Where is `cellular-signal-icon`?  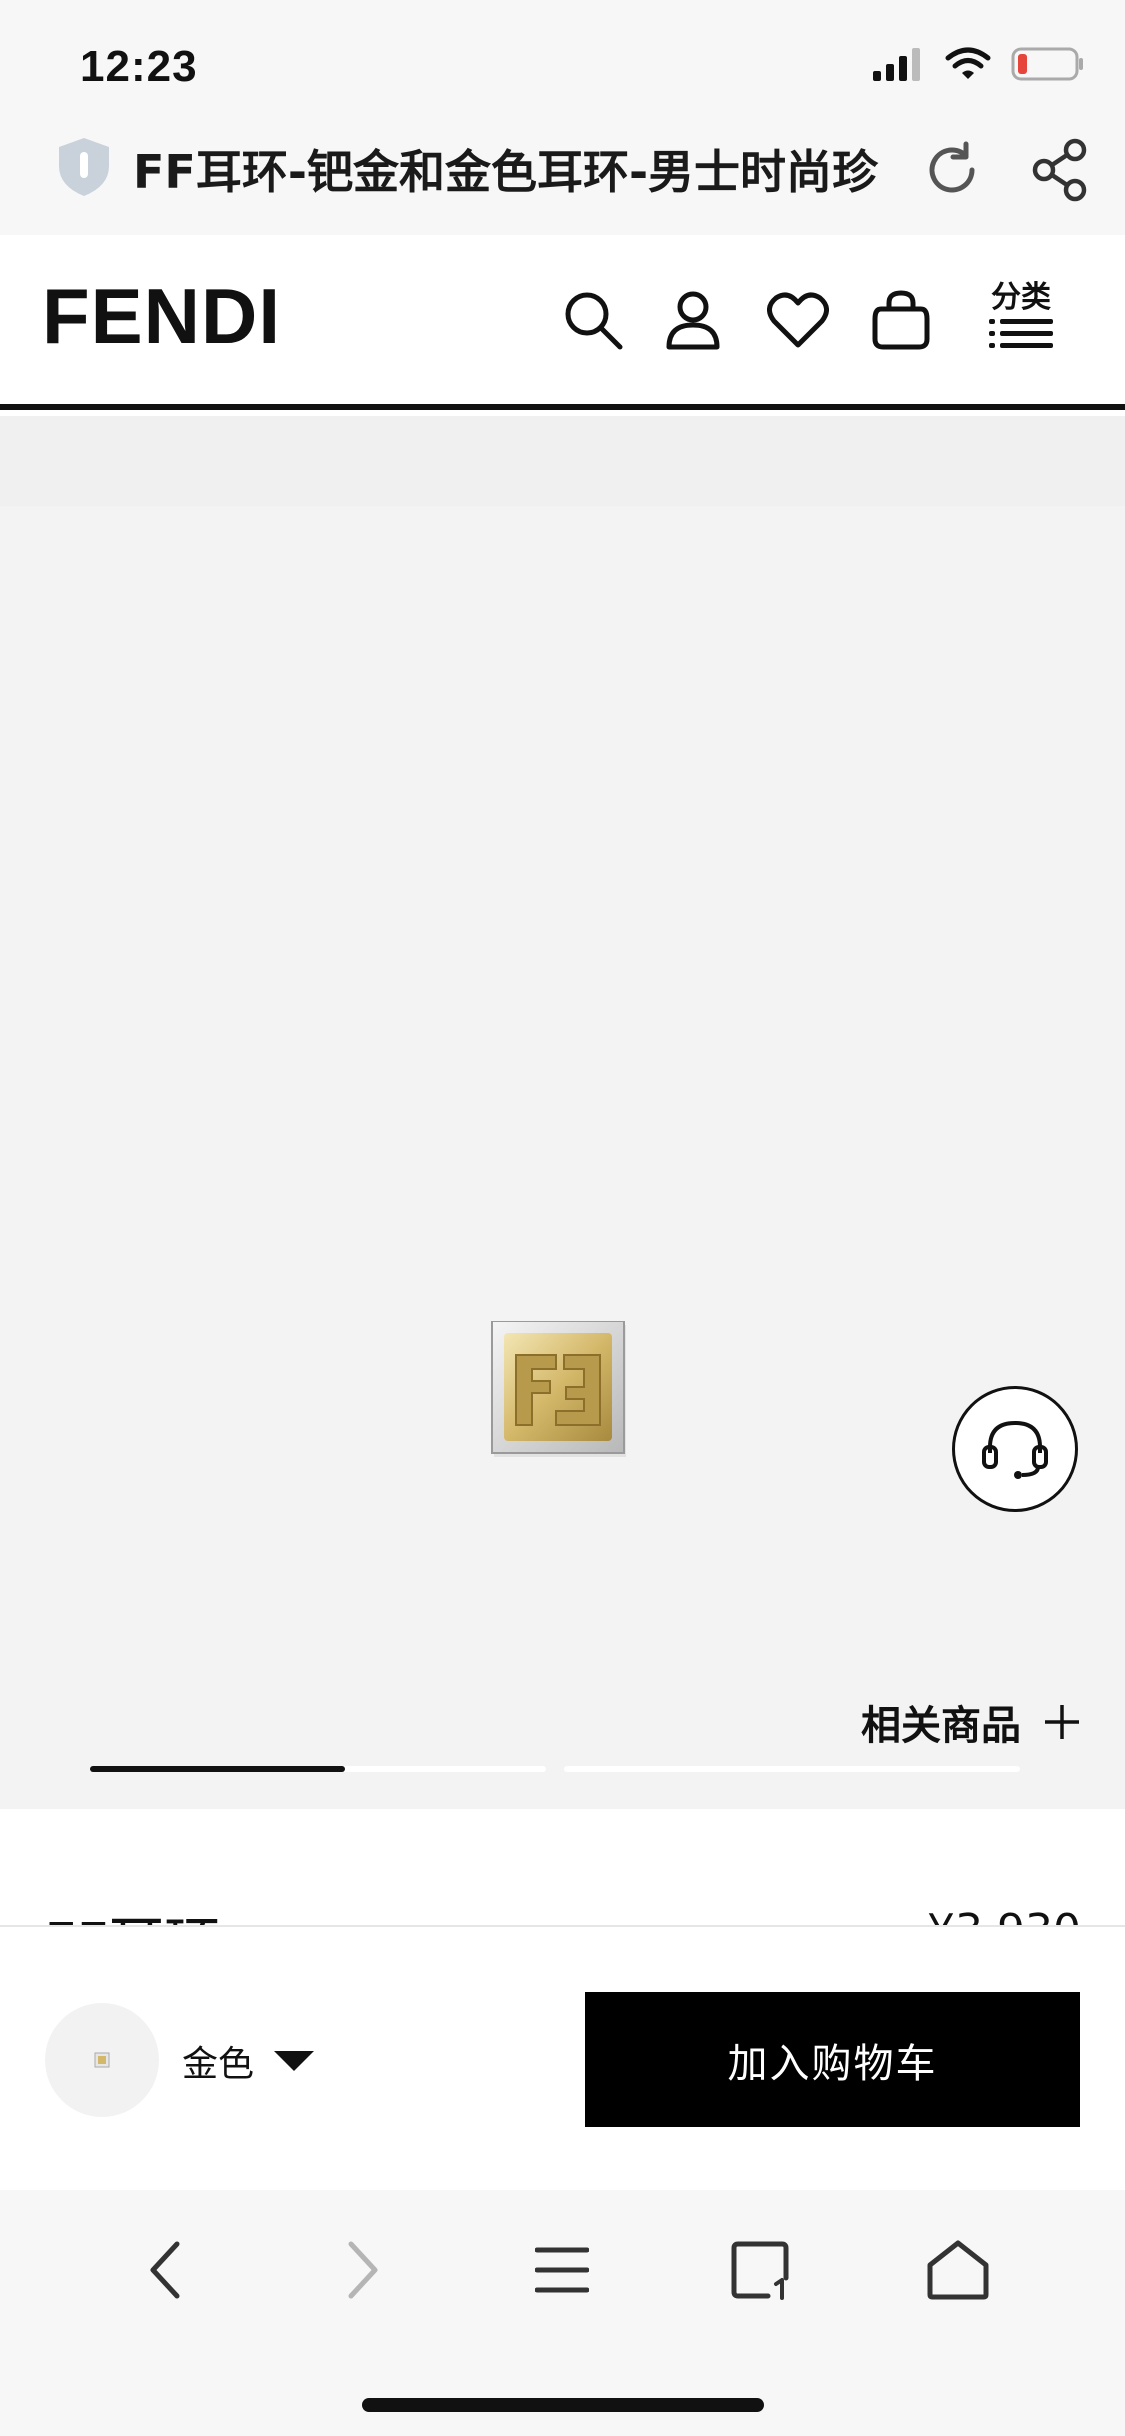
cellular-signal-icon is located at coordinates (896, 64).